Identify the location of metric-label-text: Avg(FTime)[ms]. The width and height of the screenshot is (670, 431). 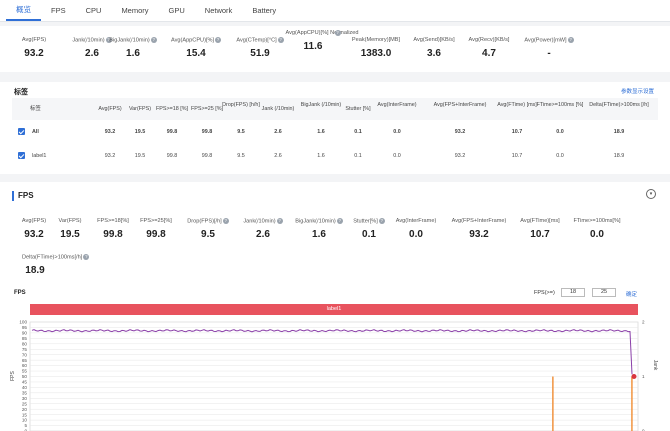
(540, 221).